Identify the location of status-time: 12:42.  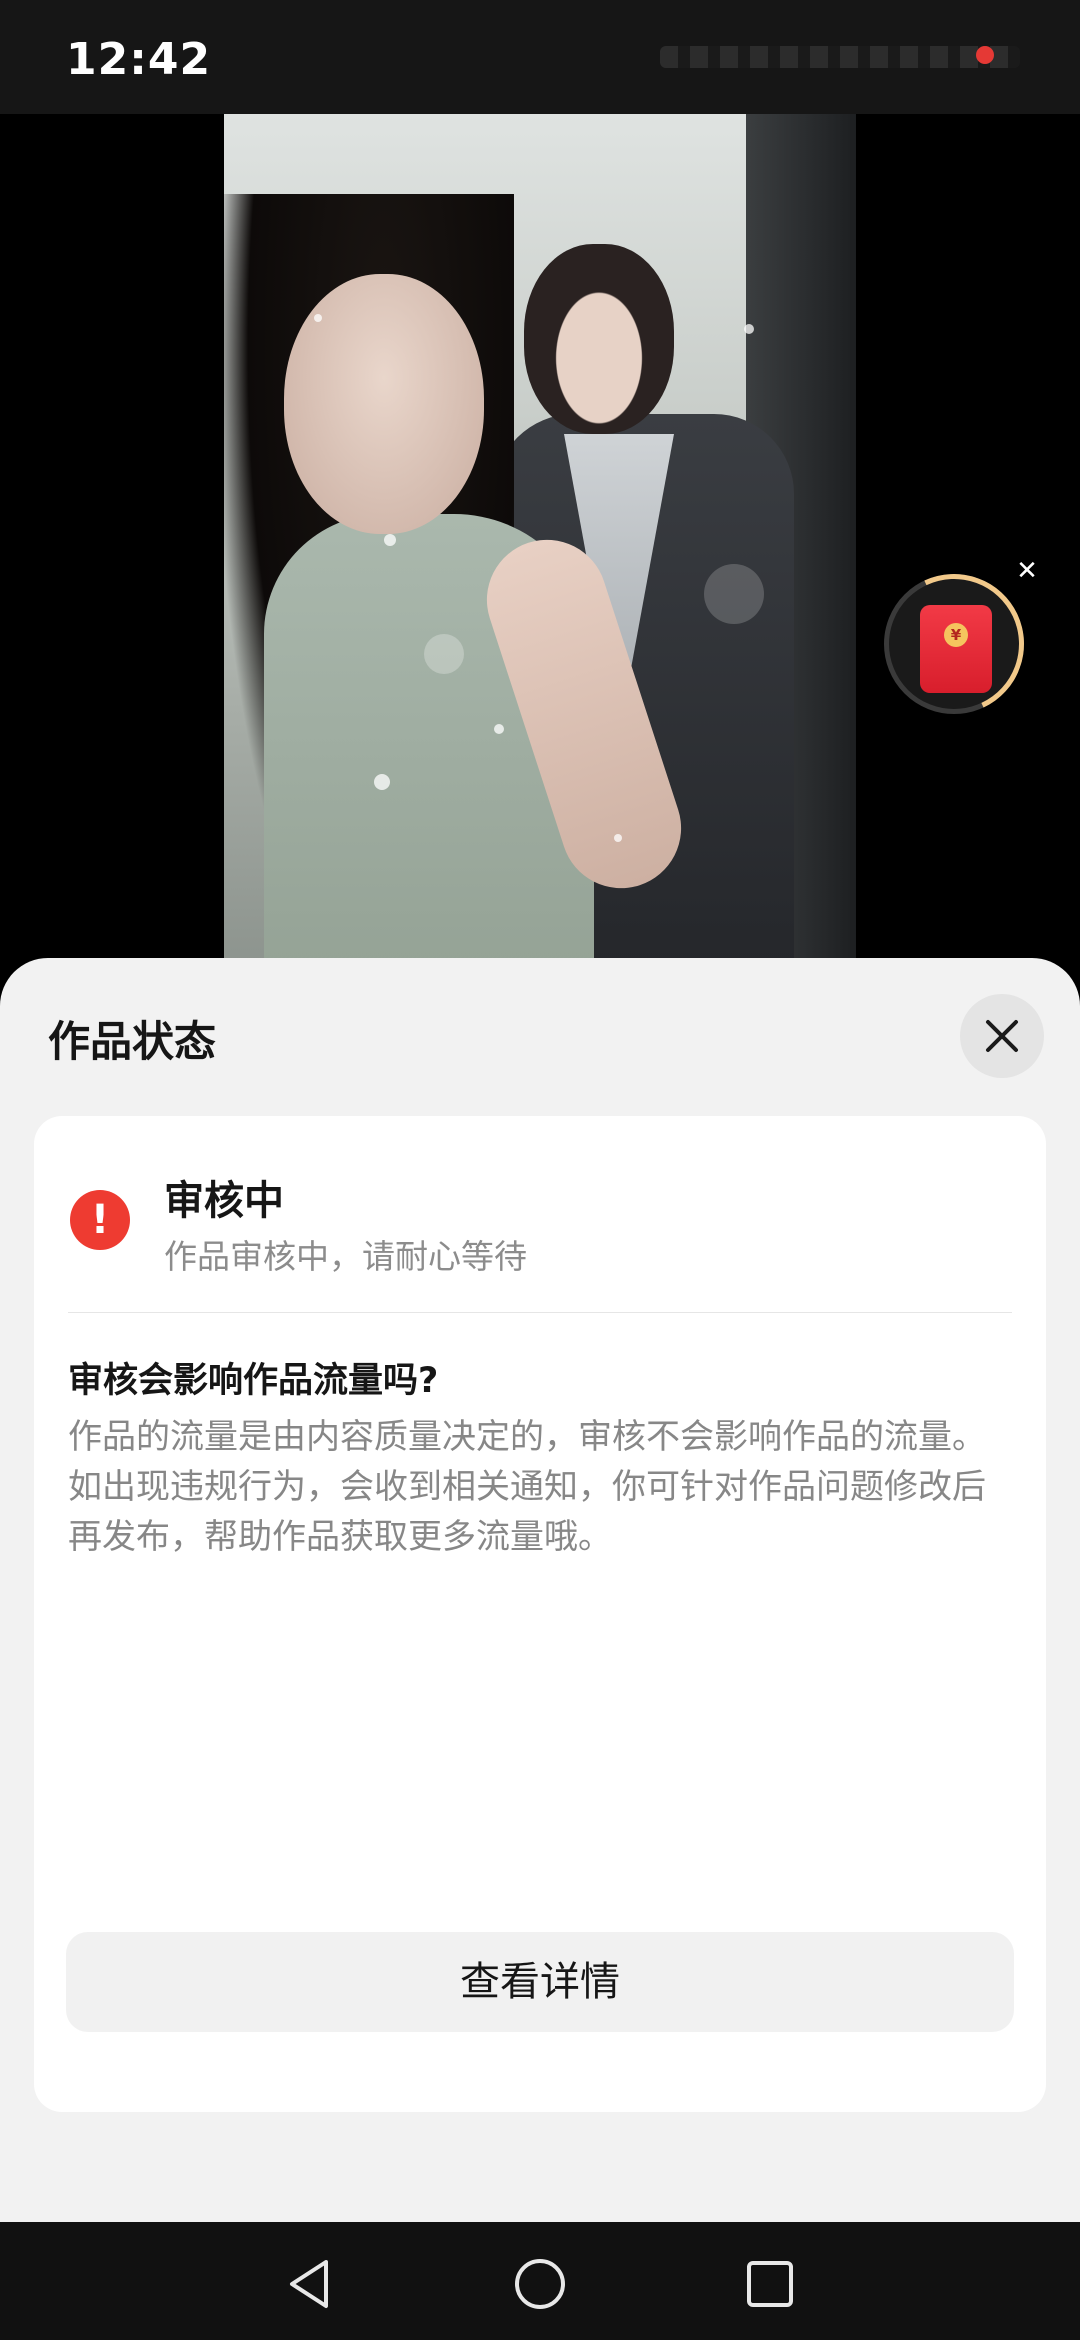
(139, 59).